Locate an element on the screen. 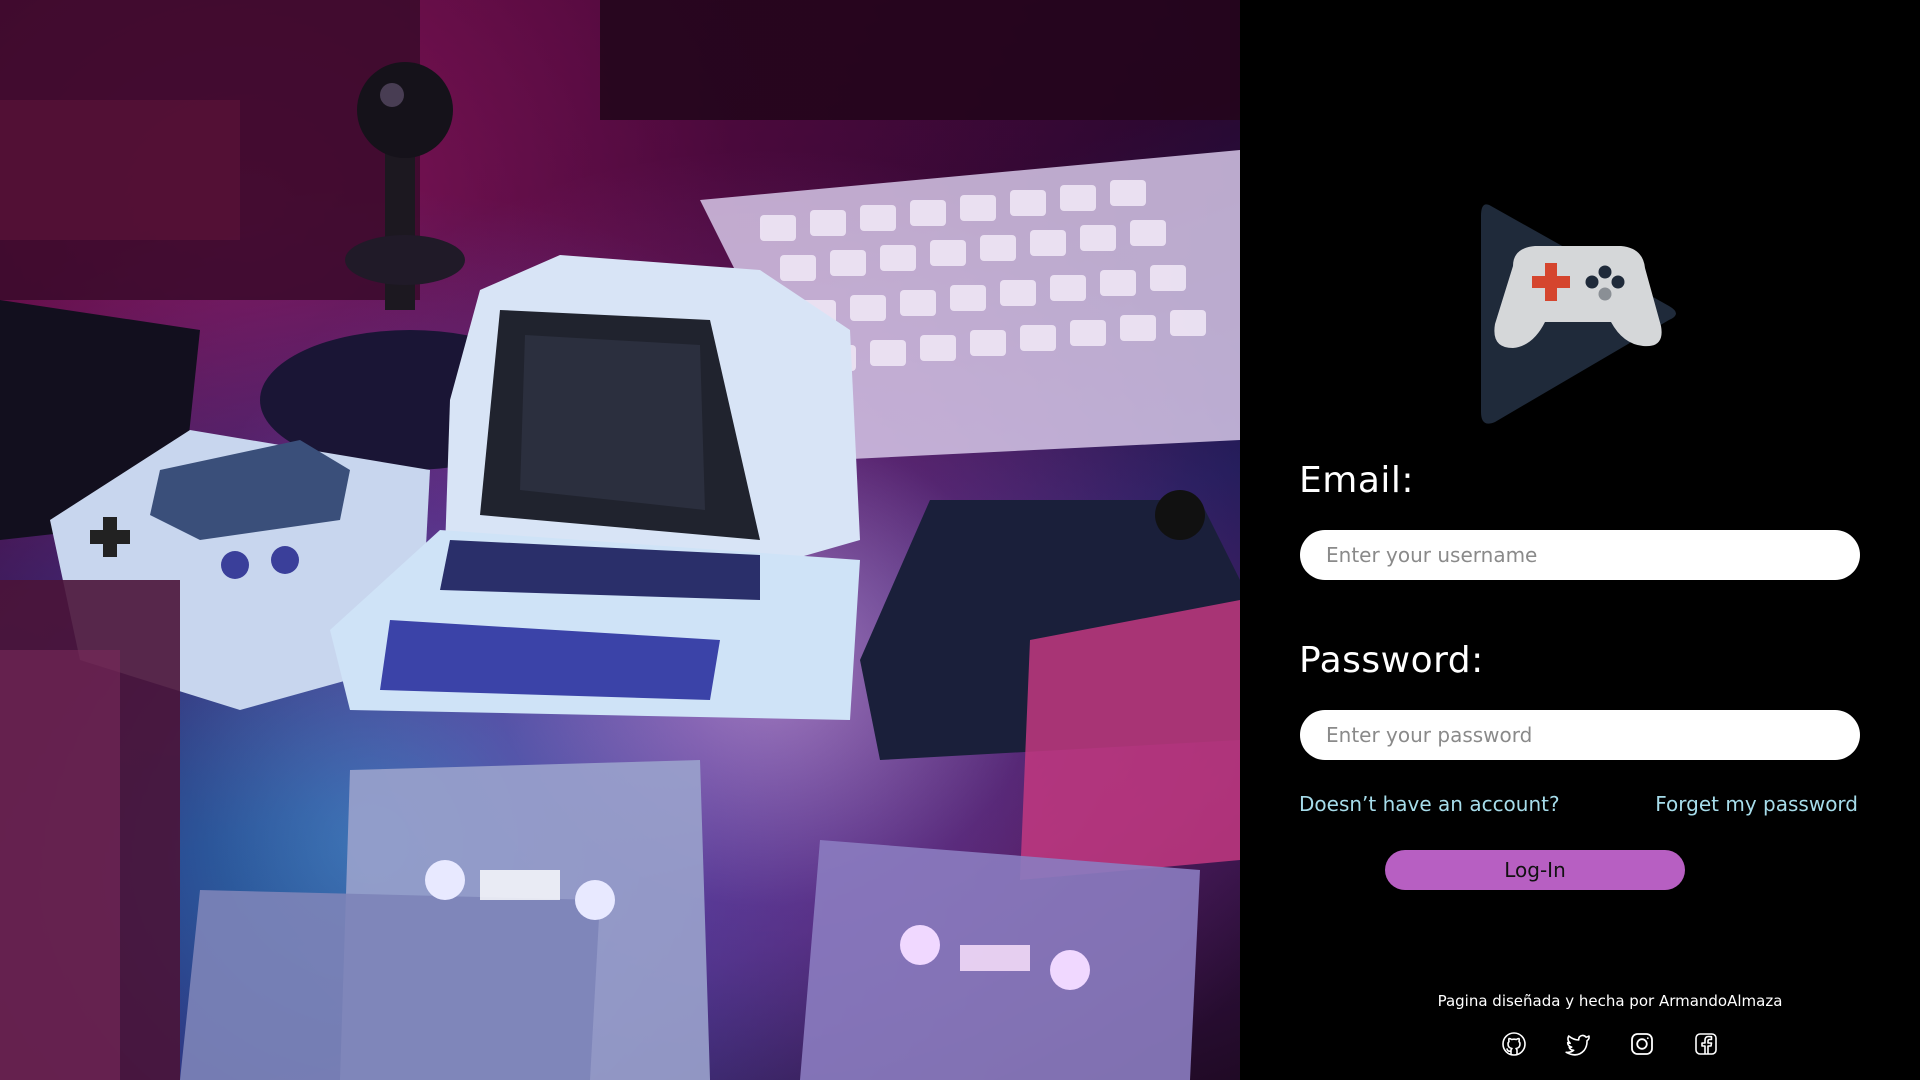 Image resolution: width=1920 pixels, height=1080 pixels. facebook-icon is located at coordinates (1706, 1044).